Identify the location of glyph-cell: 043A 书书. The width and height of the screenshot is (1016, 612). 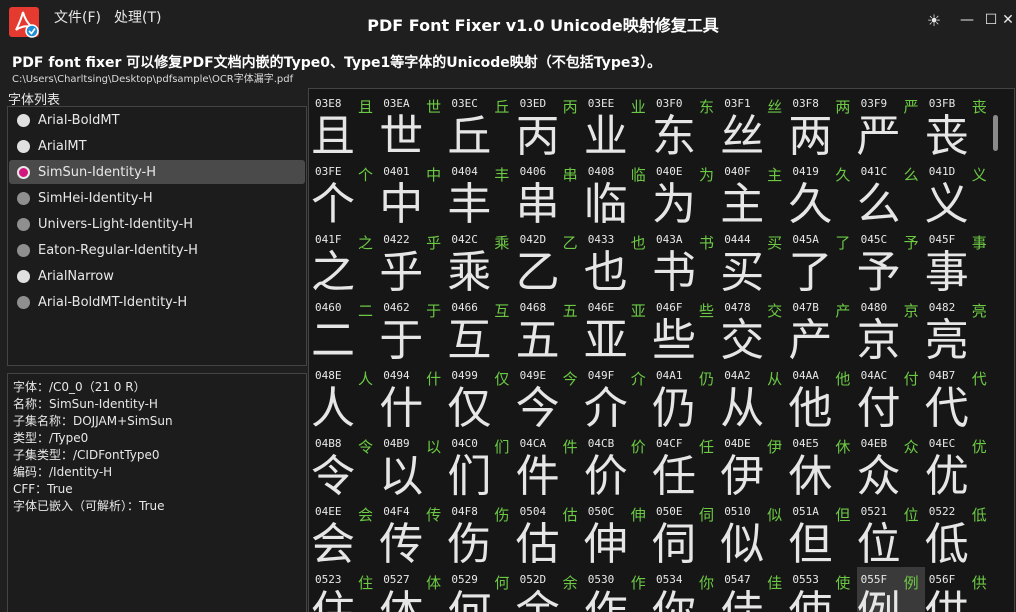
(686, 261).